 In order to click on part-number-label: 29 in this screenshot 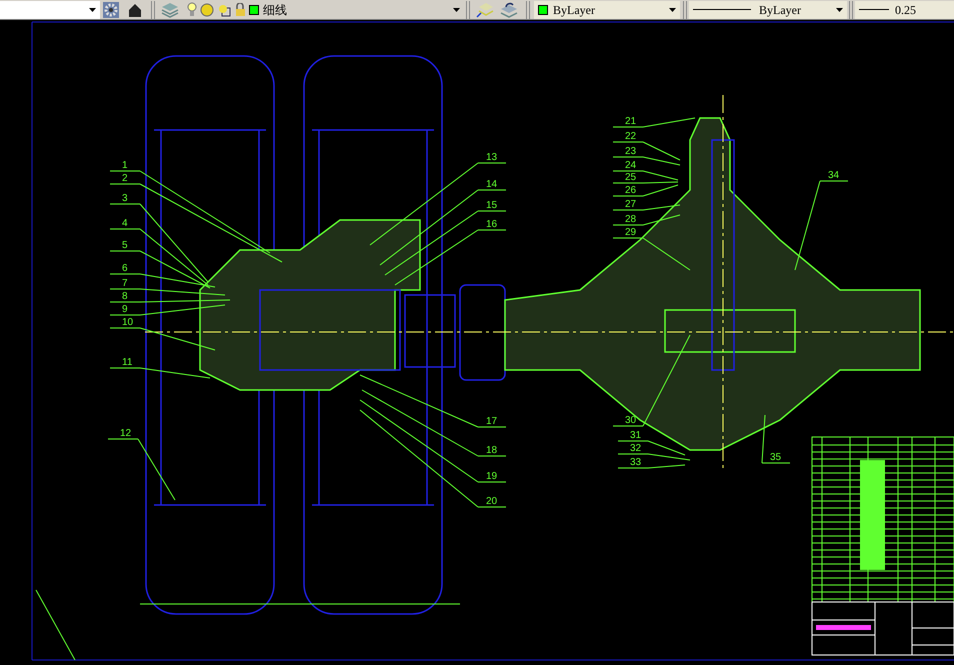, I will do `click(630, 232)`.